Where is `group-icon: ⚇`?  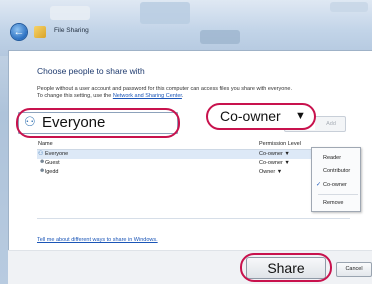
group-icon: ⚇ is located at coordinates (41, 154).